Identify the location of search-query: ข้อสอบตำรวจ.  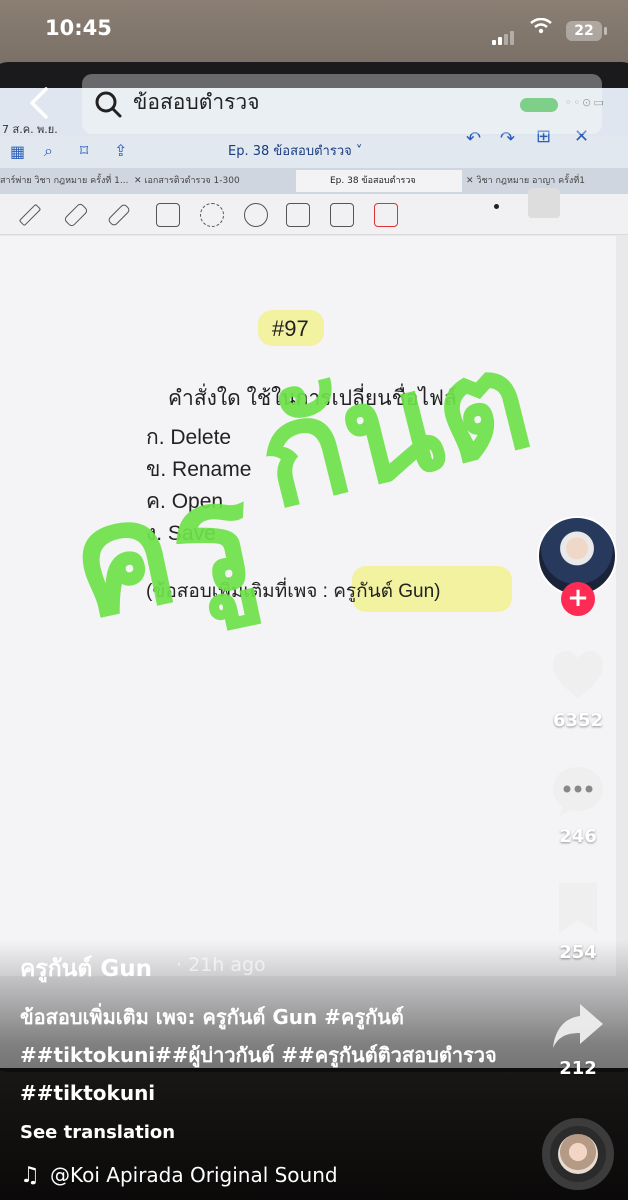
(196, 102).